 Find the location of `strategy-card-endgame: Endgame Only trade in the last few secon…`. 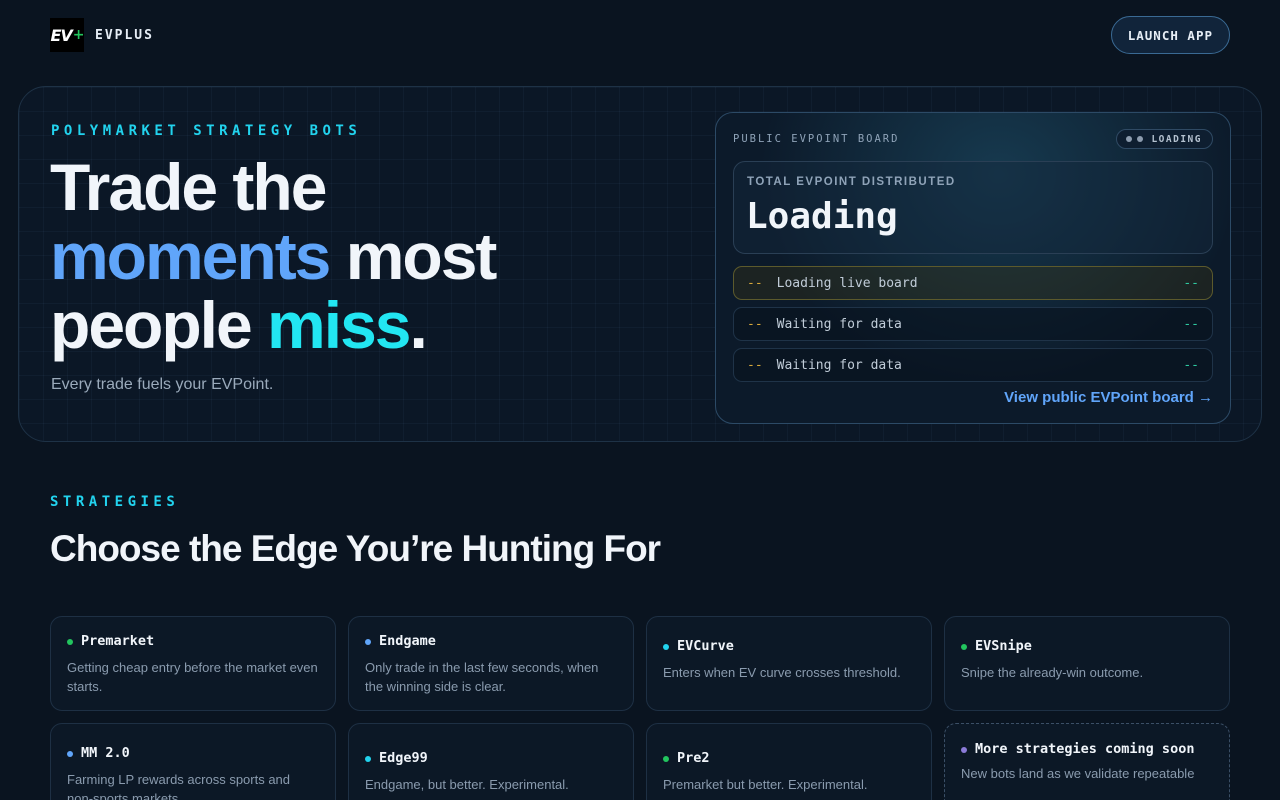

strategy-card-endgame: Endgame Only trade in the last few secon… is located at coordinates (491, 663).